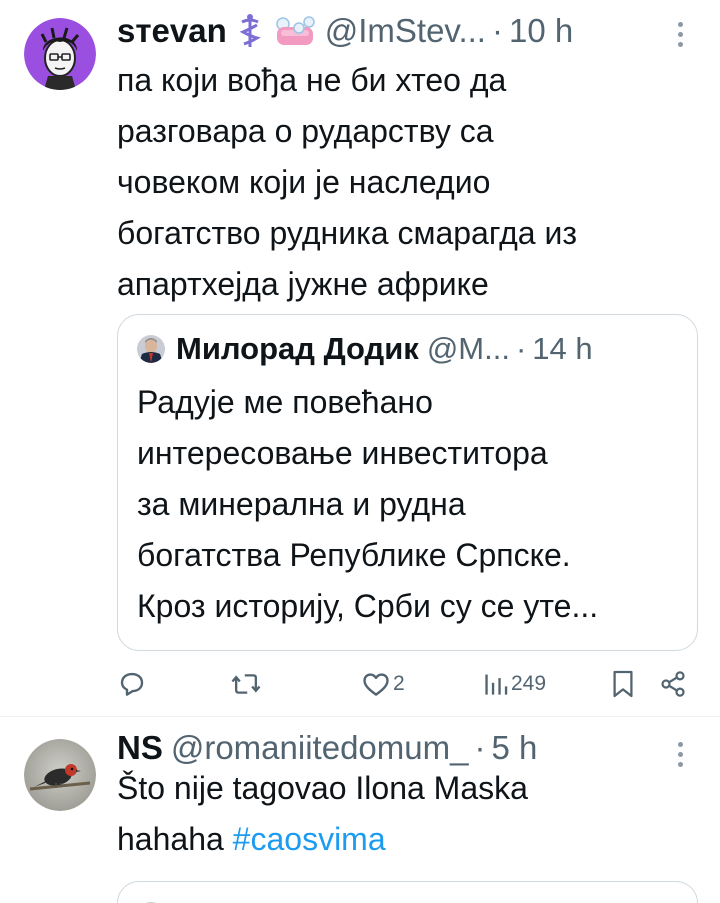 This screenshot has height=903, width=720. What do you see at coordinates (151, 349) in the screenshot?
I see `quoted-avatar` at bounding box center [151, 349].